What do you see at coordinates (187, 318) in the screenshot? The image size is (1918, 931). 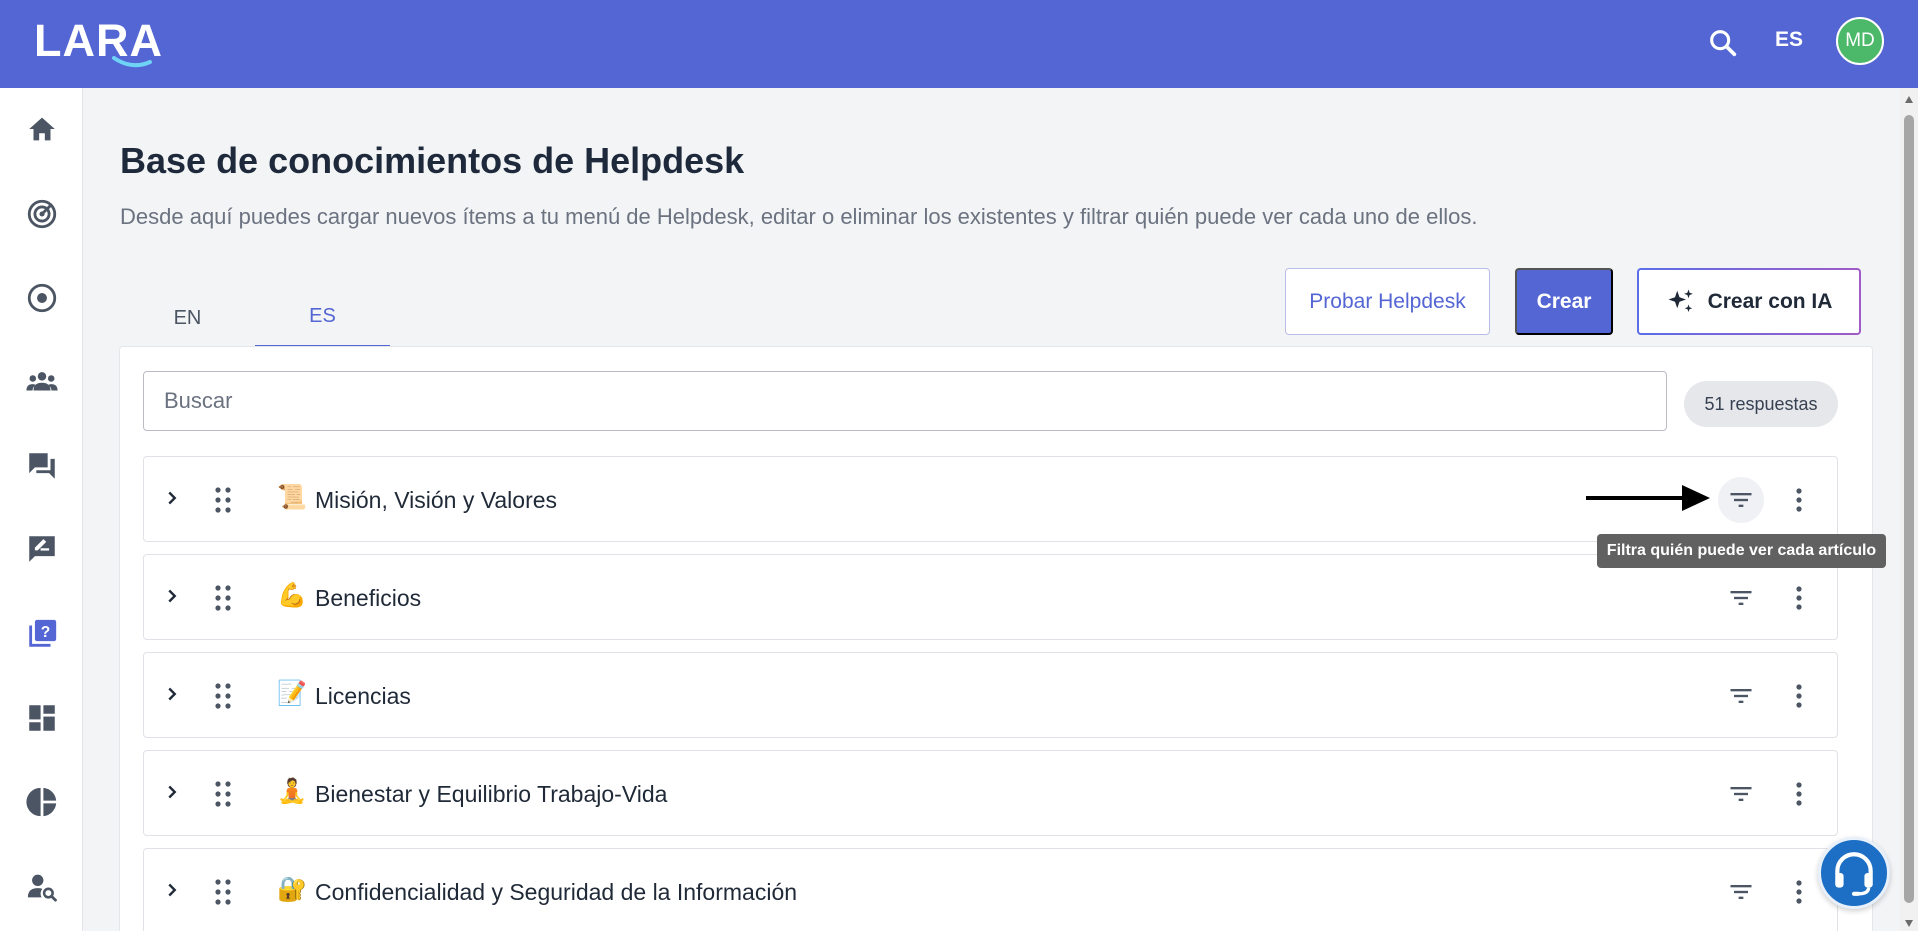 I see `tab-en: EN` at bounding box center [187, 318].